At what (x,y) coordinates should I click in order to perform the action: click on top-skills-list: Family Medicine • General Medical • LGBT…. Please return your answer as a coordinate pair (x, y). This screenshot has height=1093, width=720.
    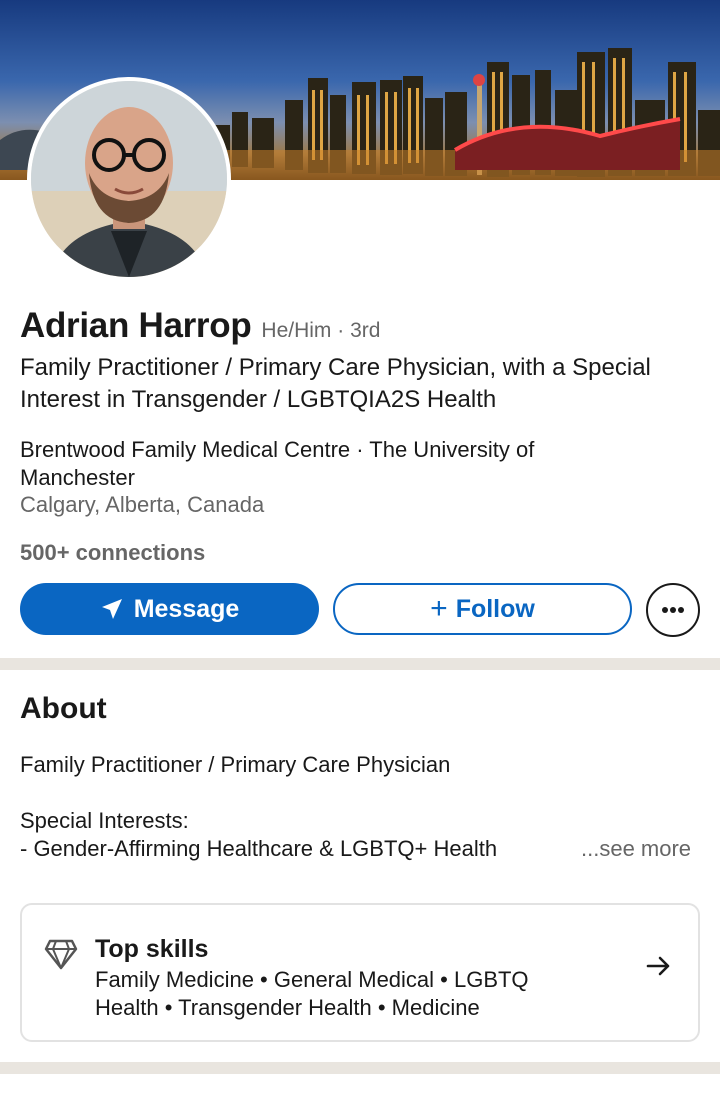
    Looking at the image, I should click on (312, 993).